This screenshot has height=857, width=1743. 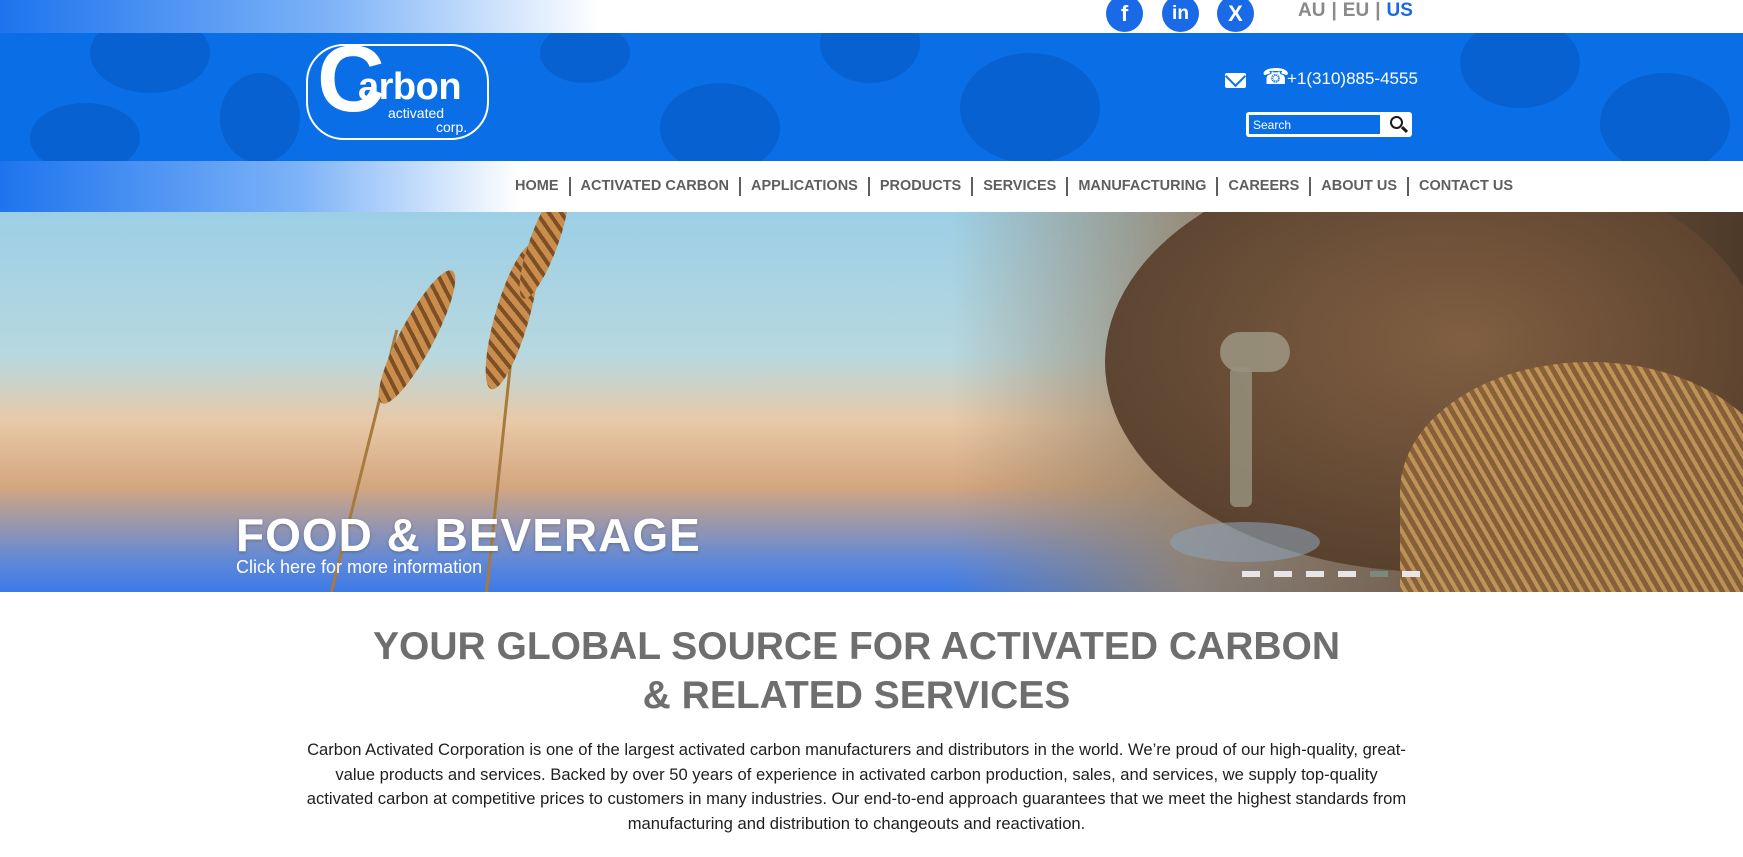 I want to click on hero-title: FOOD & BEVERAGE, so click(x=468, y=535).